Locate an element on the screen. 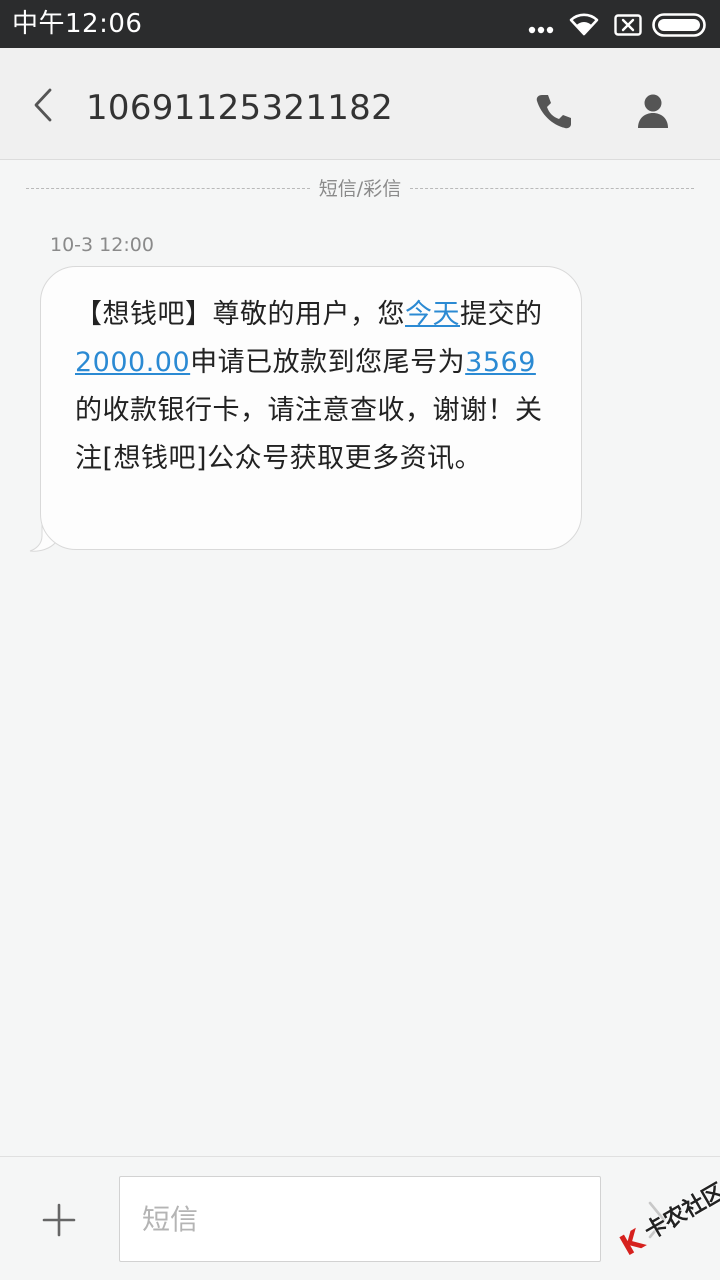 The height and width of the screenshot is (1280, 720). contact-number: 10691125321182 is located at coordinates (240, 108).